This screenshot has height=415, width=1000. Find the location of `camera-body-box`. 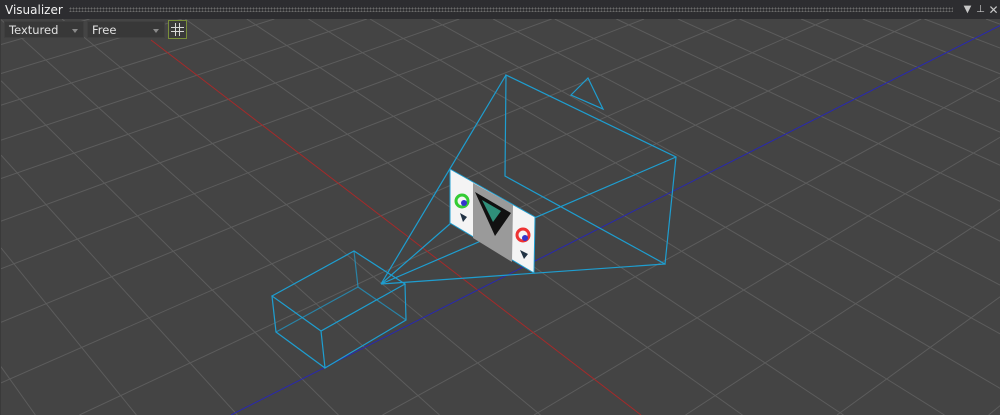

camera-body-box is located at coordinates (338, 309).